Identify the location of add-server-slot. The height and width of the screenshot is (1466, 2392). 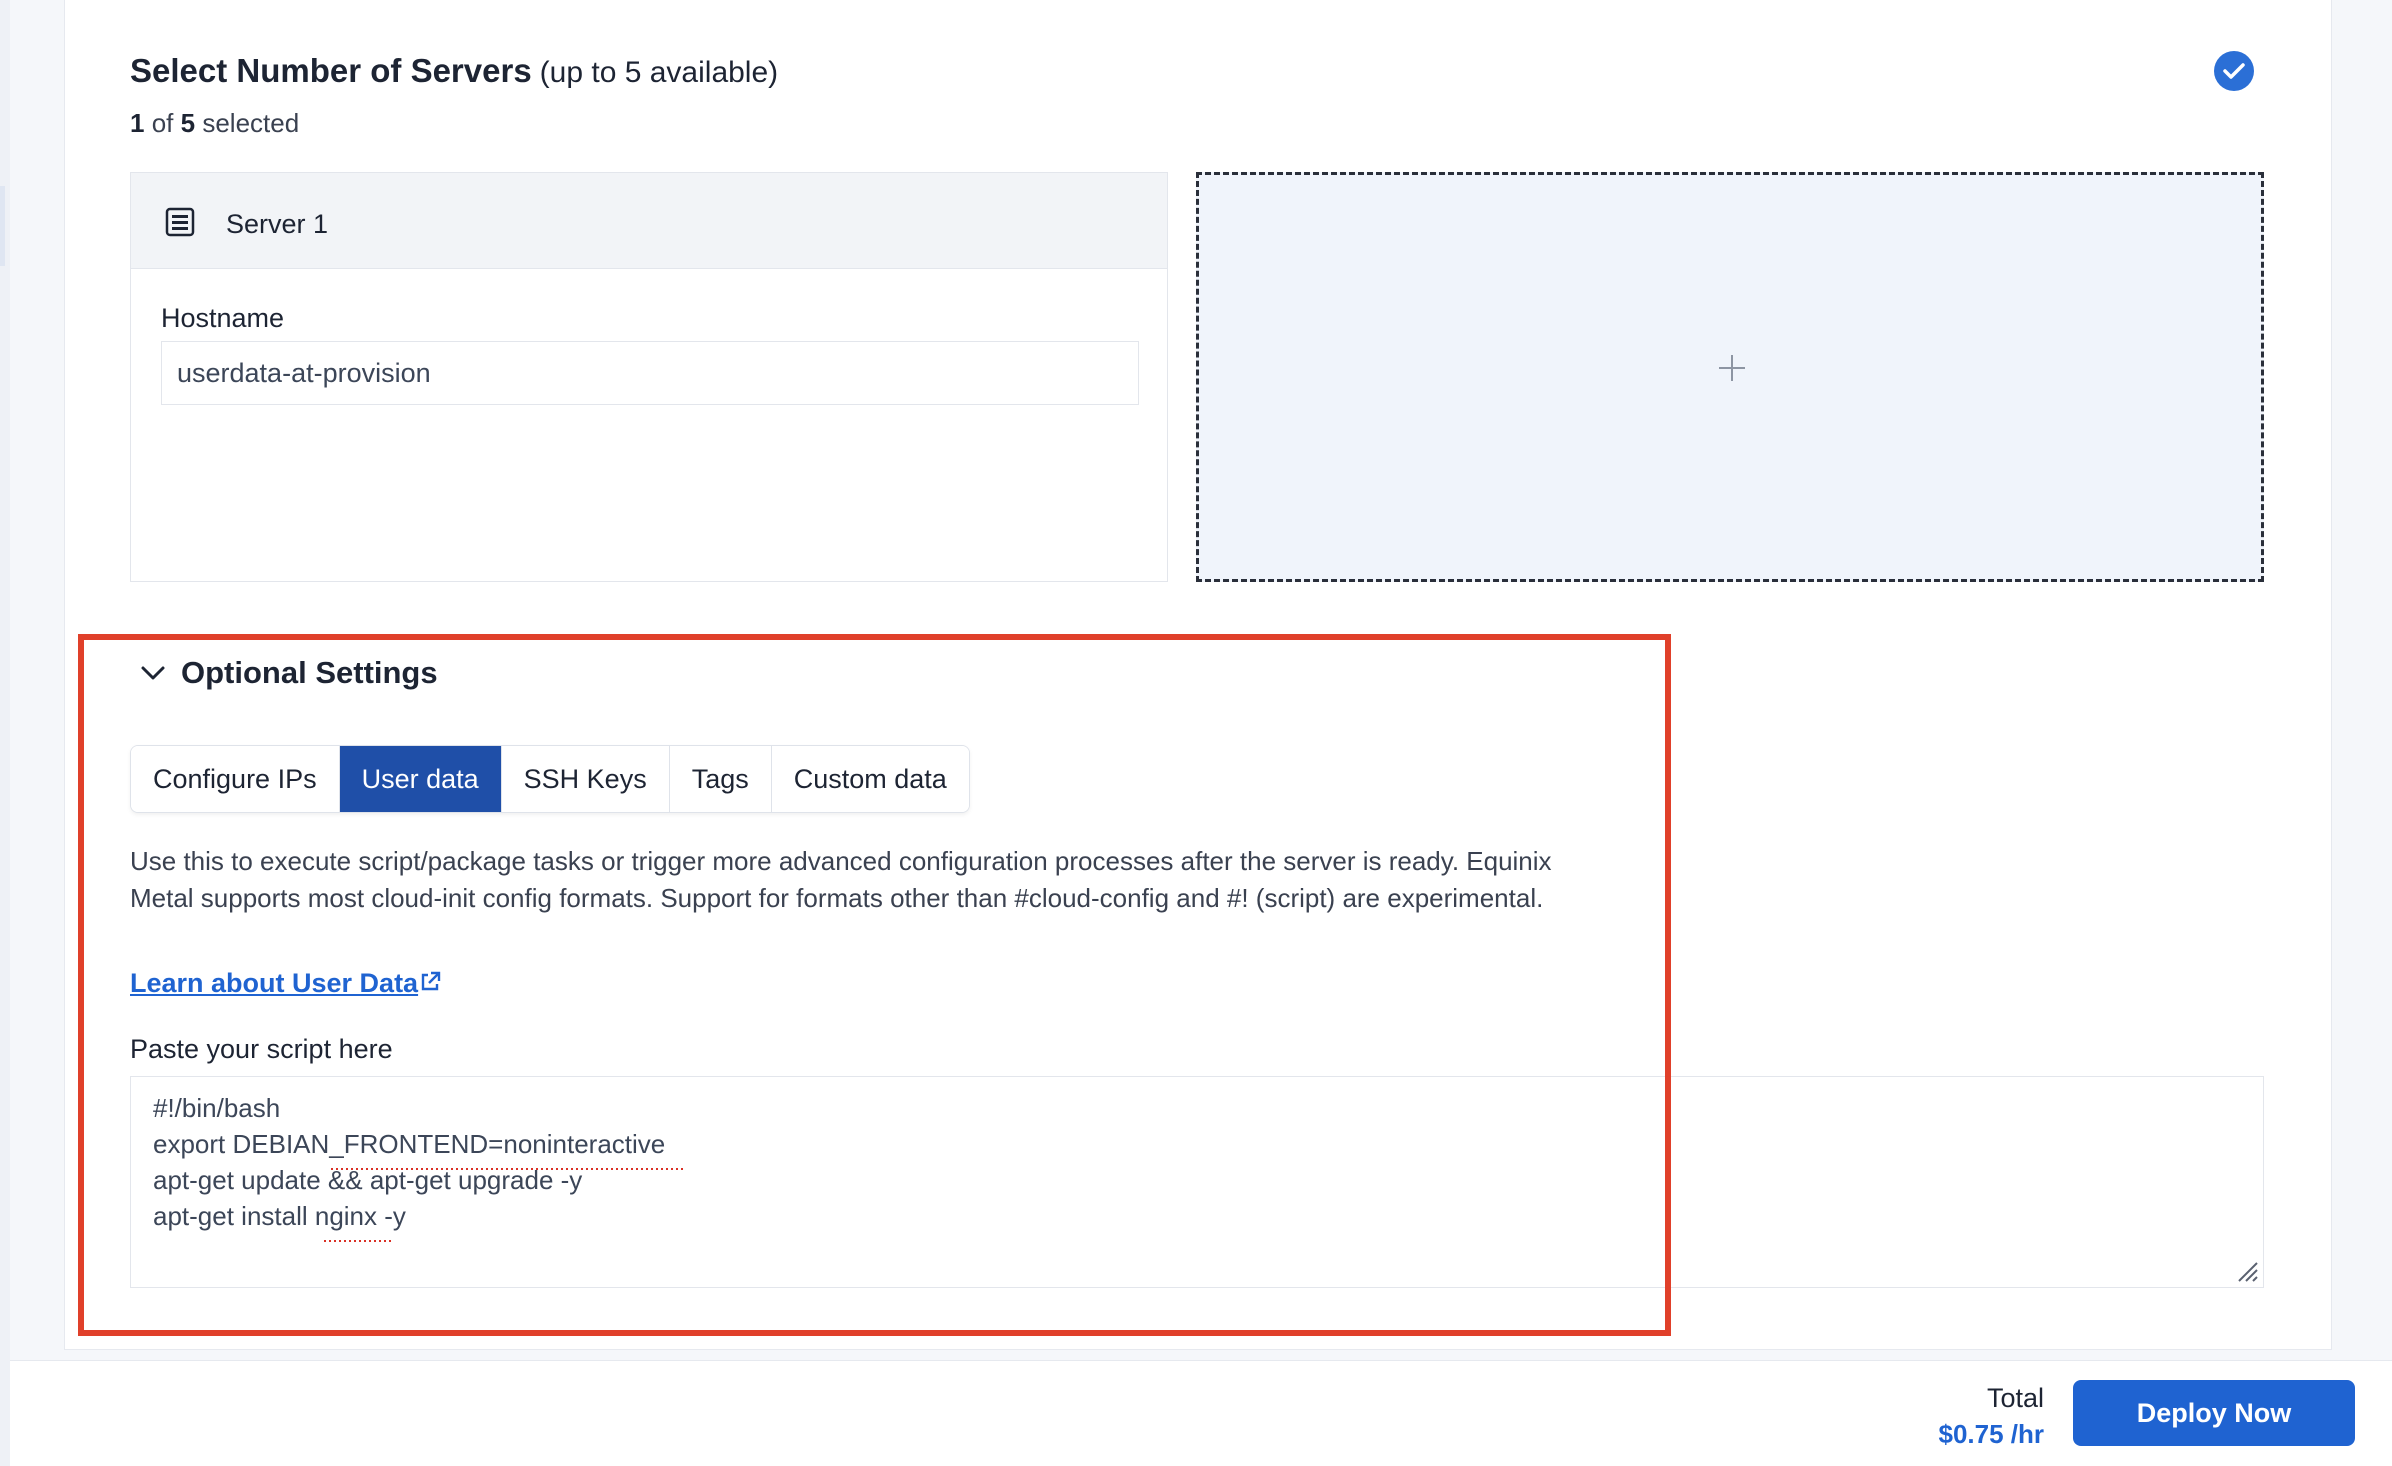
(1730, 377).